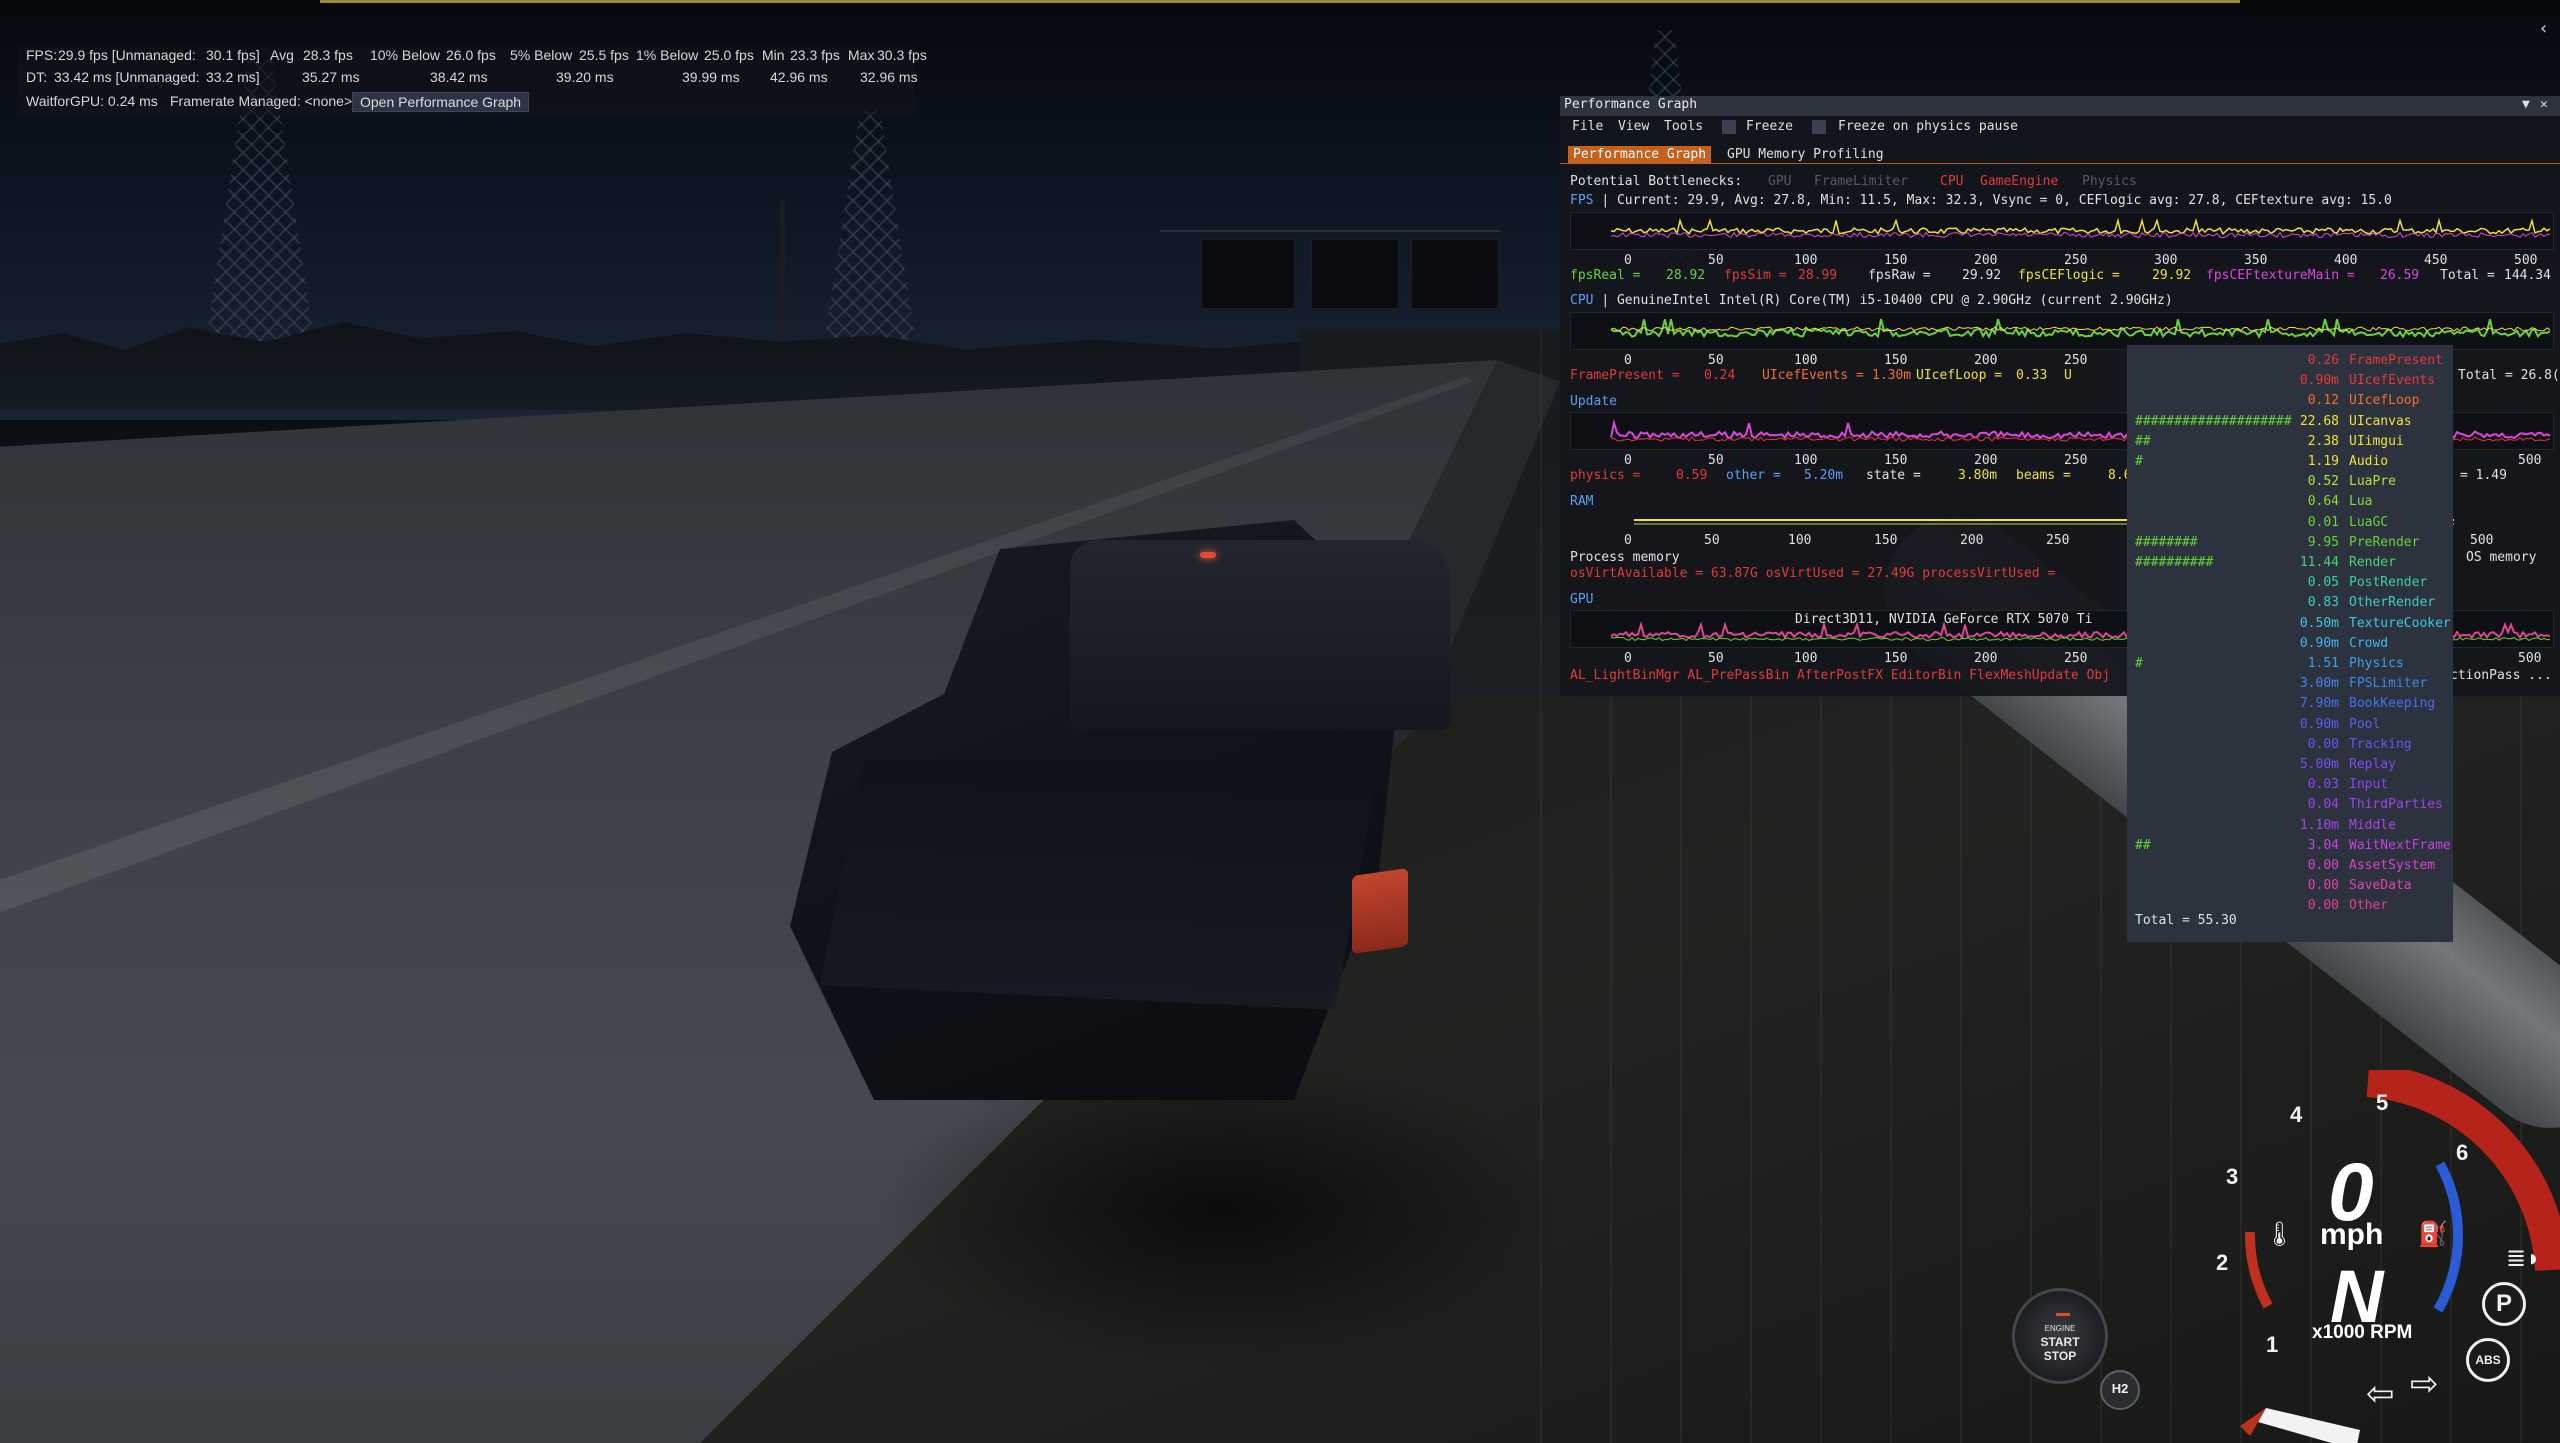 The width and height of the screenshot is (2560, 1443). What do you see at coordinates (1952, 181) in the screenshot?
I see `bottleneck-cpu: CPU` at bounding box center [1952, 181].